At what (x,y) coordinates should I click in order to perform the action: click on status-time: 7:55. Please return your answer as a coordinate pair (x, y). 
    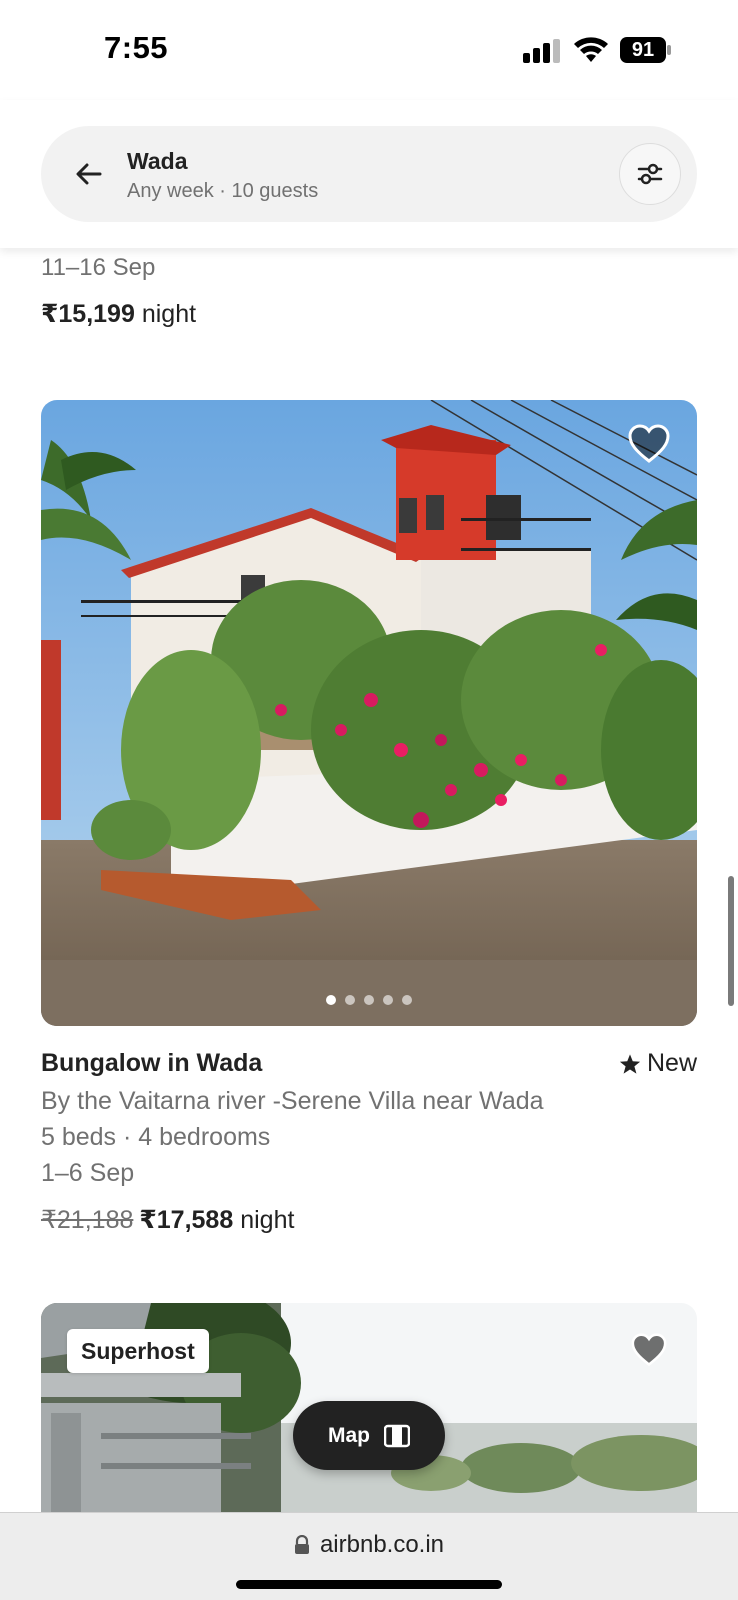
    Looking at the image, I should click on (136, 47).